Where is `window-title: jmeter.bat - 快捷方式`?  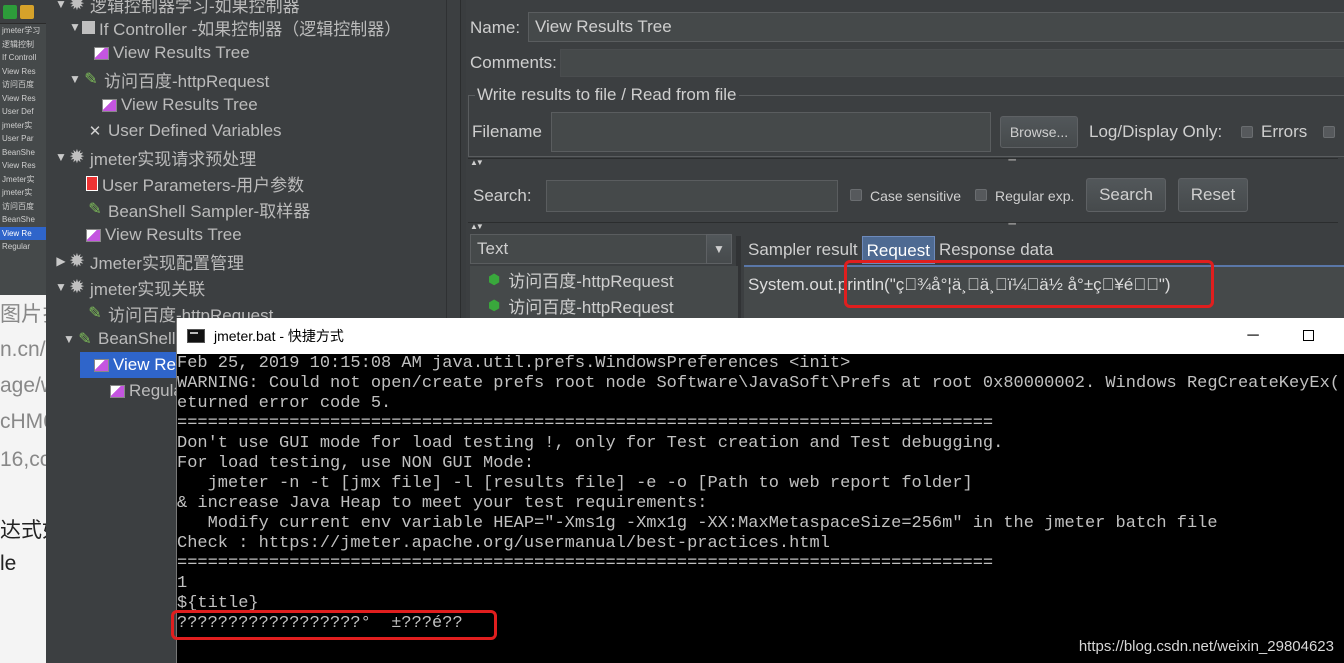
window-title: jmeter.bat - 快捷方式 is located at coordinates (279, 336).